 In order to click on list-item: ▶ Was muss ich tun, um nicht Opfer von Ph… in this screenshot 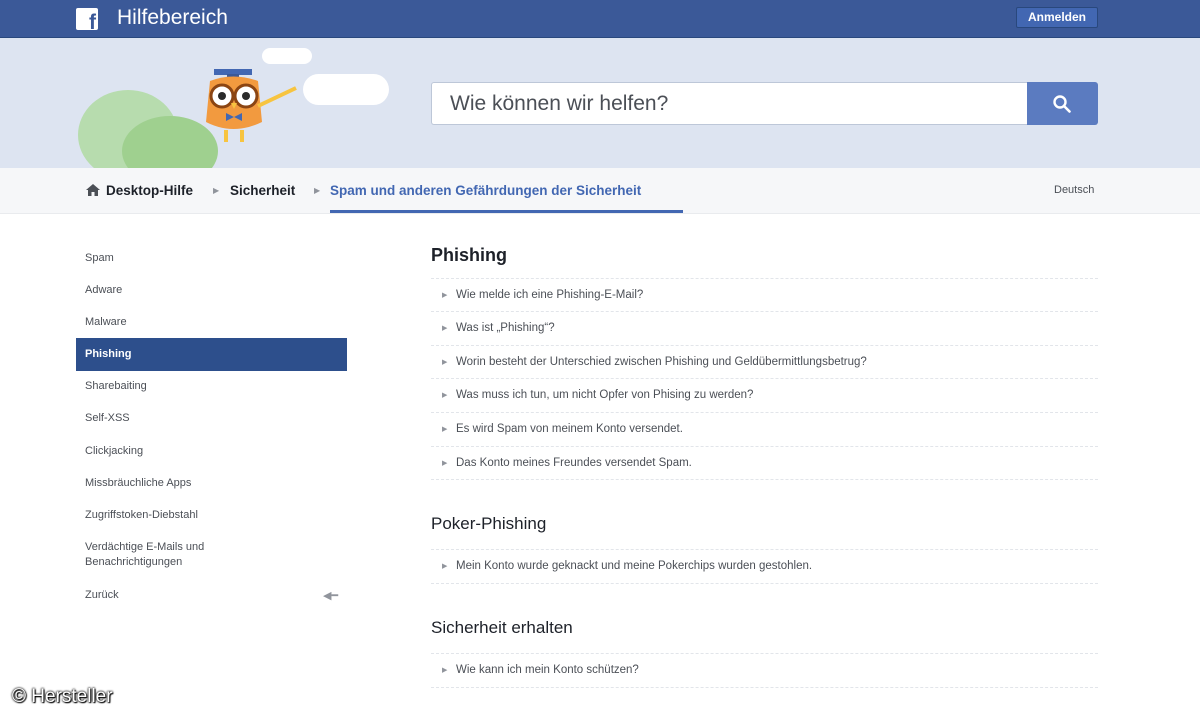, I will do `click(764, 394)`.